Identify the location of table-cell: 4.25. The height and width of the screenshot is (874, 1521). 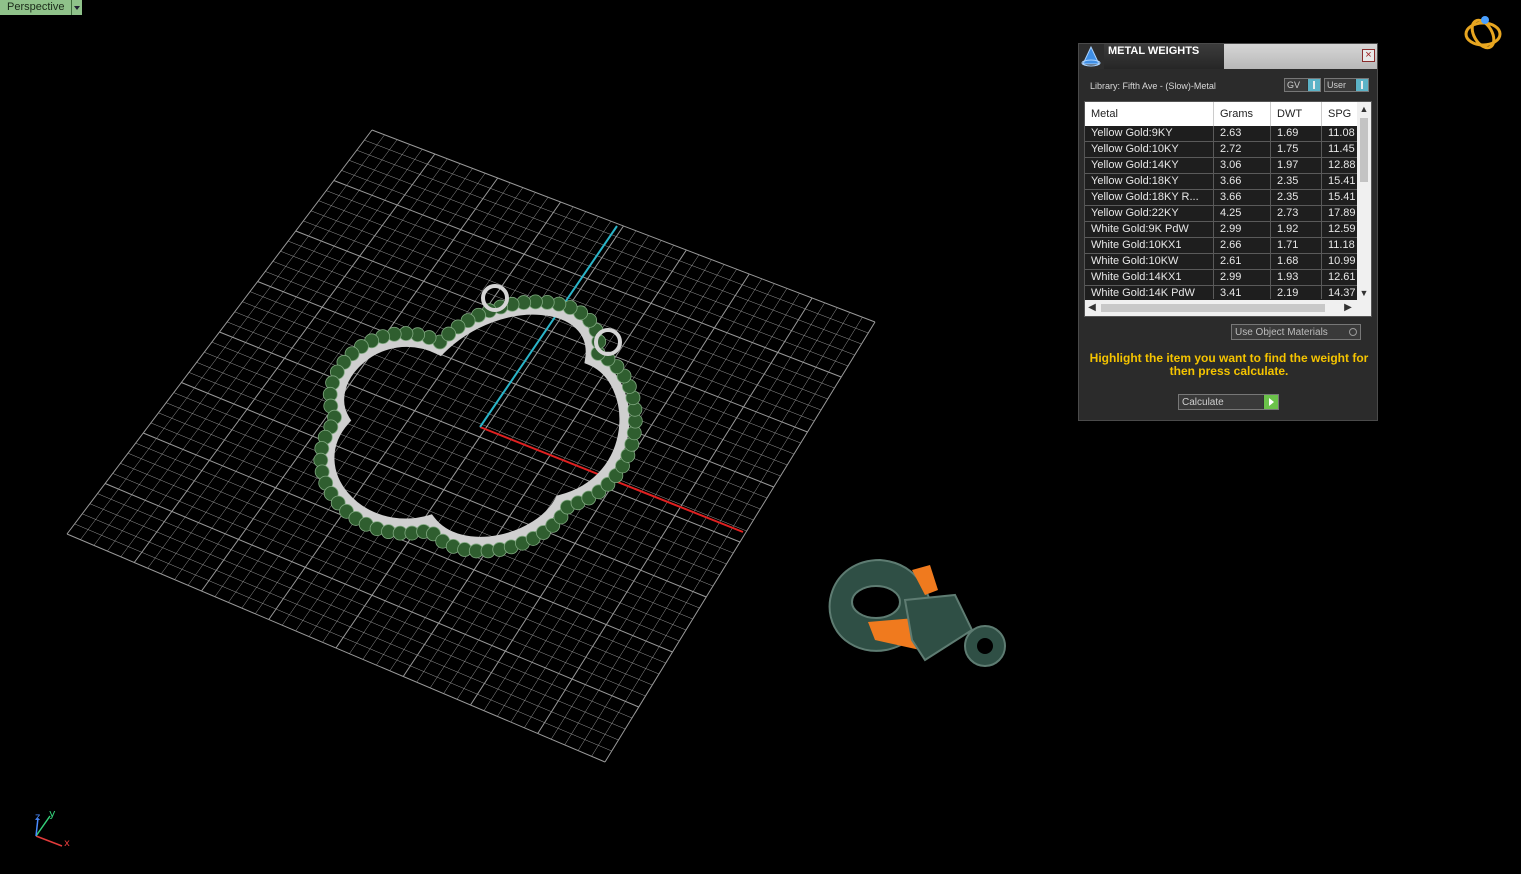
(1242, 214).